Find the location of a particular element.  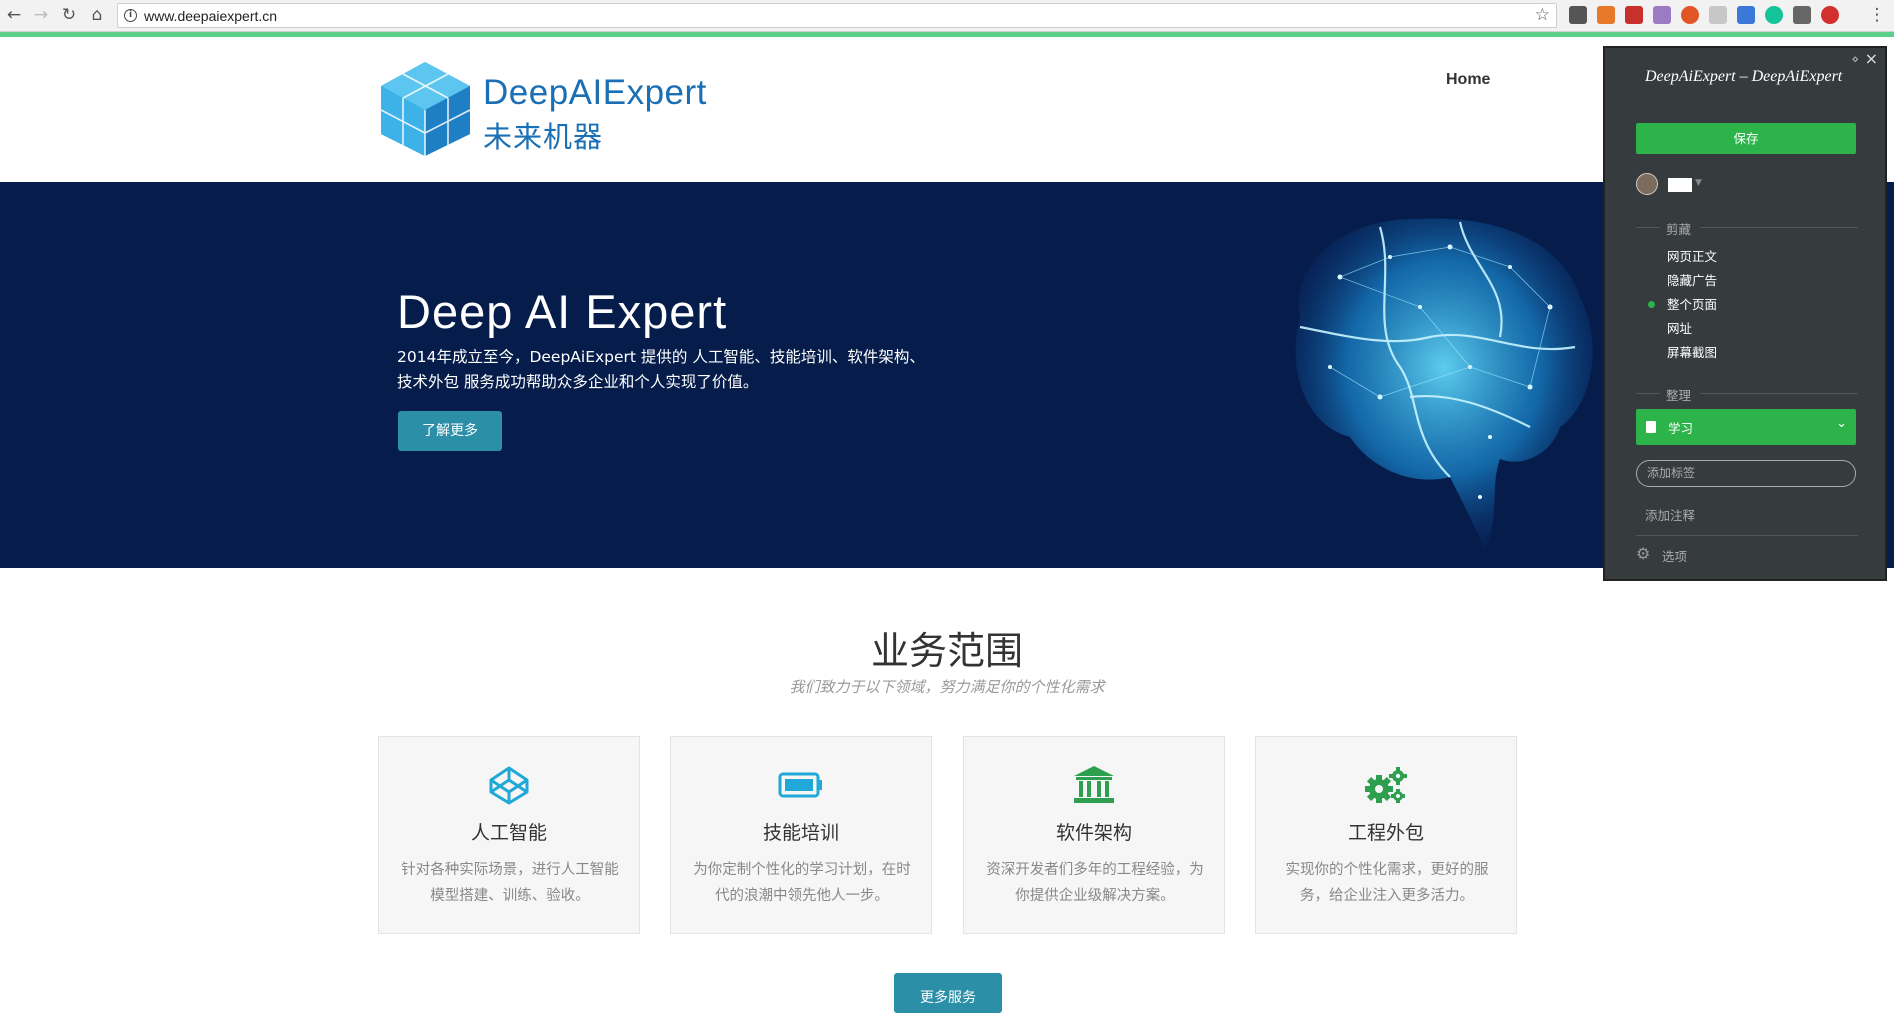

service-card-ai: 人工智能 针对各种实际场景，进行人工智能模型搭建、训练、验收。 is located at coordinates (509, 835).